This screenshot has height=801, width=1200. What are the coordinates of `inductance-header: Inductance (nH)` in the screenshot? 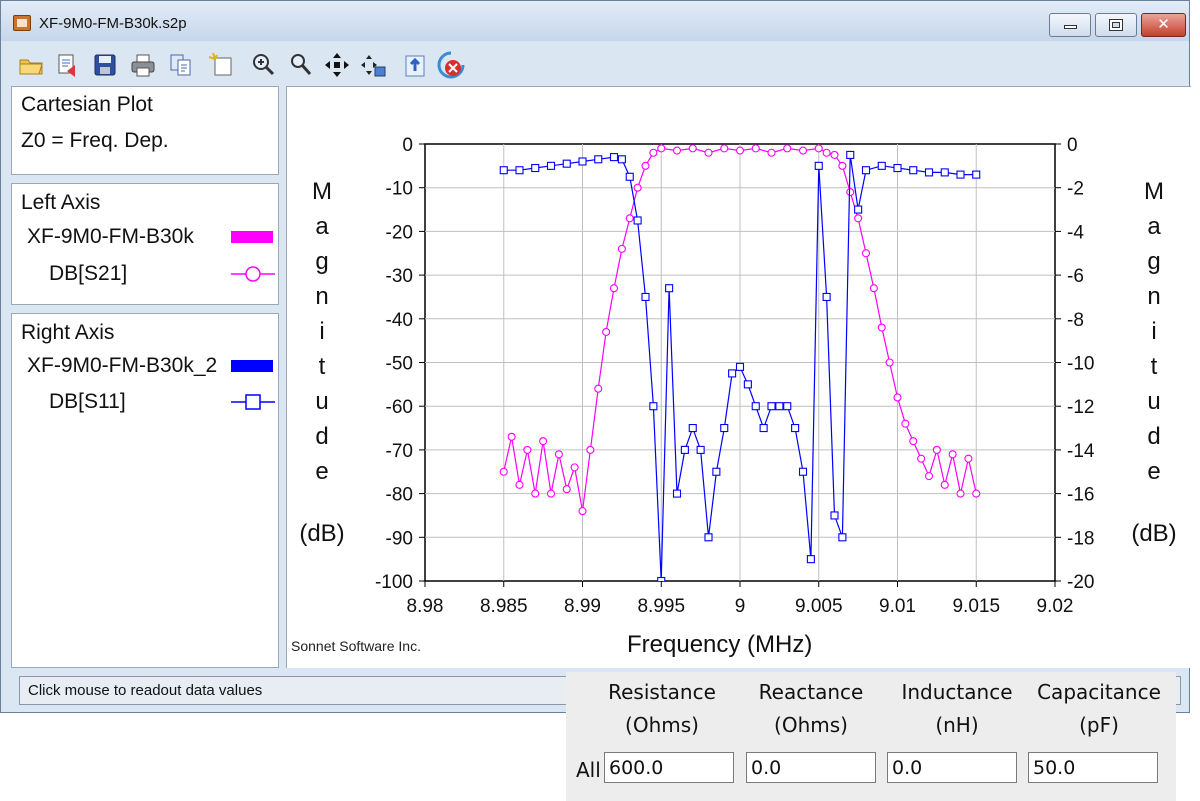 It's located at (957, 709).